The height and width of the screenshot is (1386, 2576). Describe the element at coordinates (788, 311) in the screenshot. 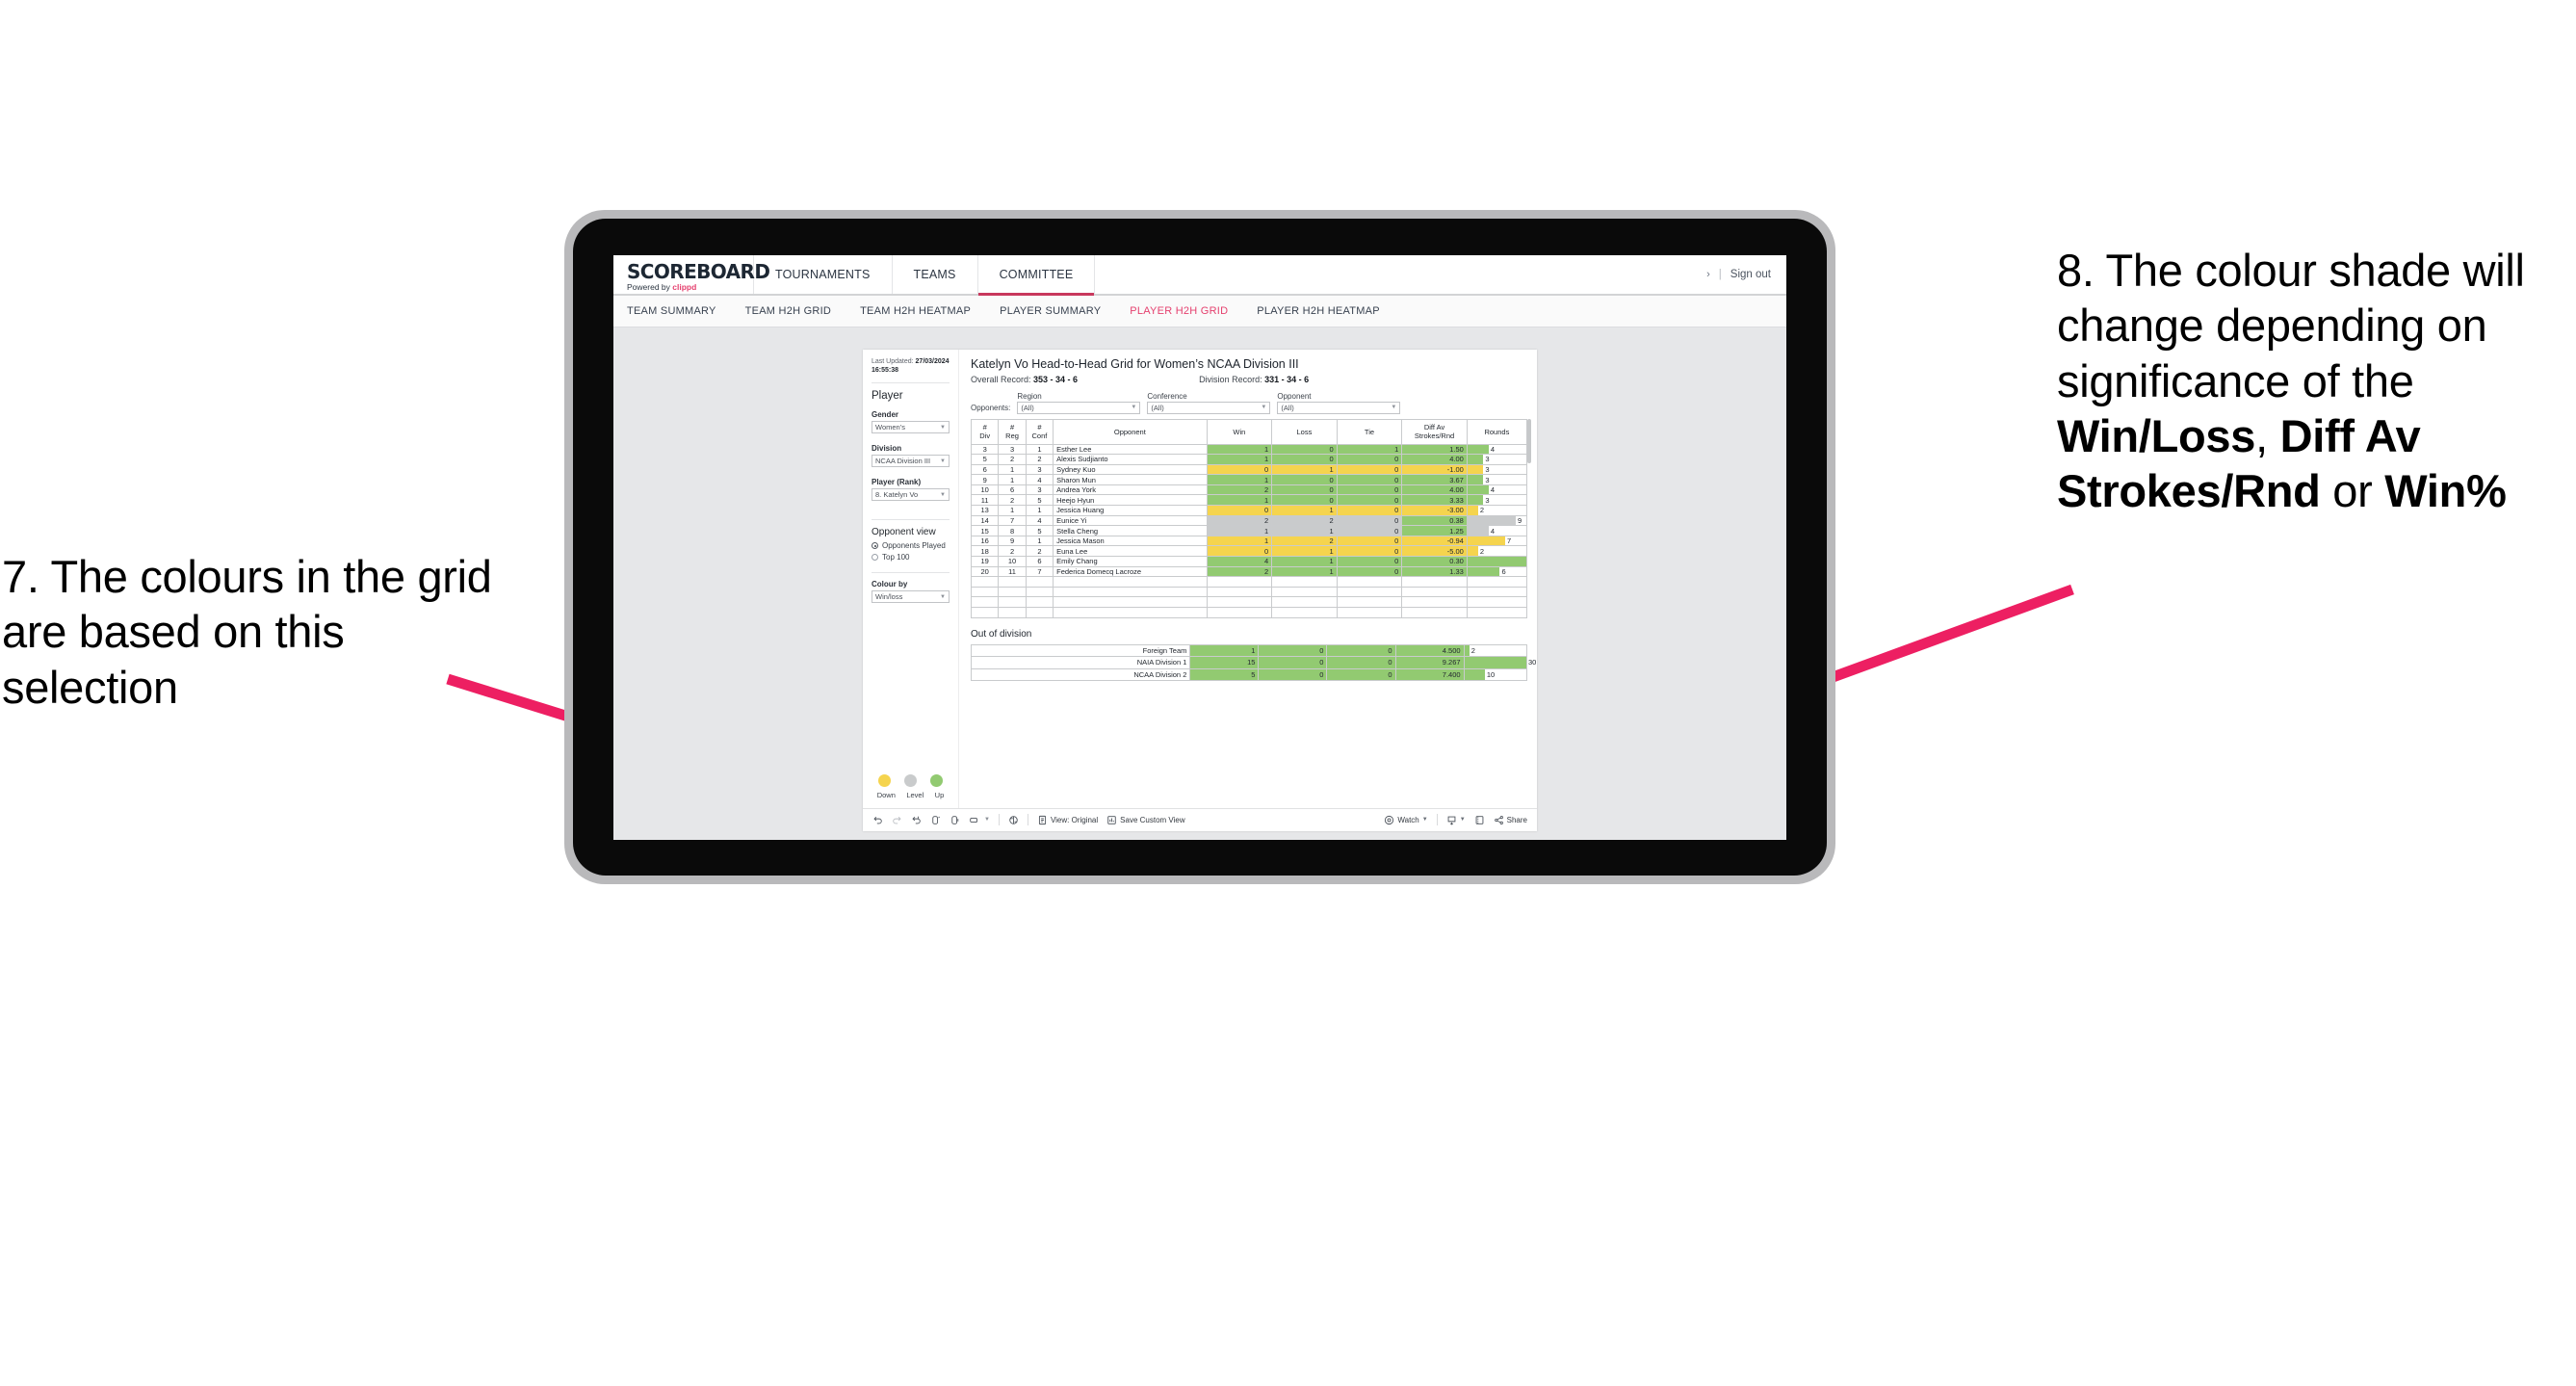

I see `sub-nav-team-h2h-grid: TEAM H2H GRID` at that location.